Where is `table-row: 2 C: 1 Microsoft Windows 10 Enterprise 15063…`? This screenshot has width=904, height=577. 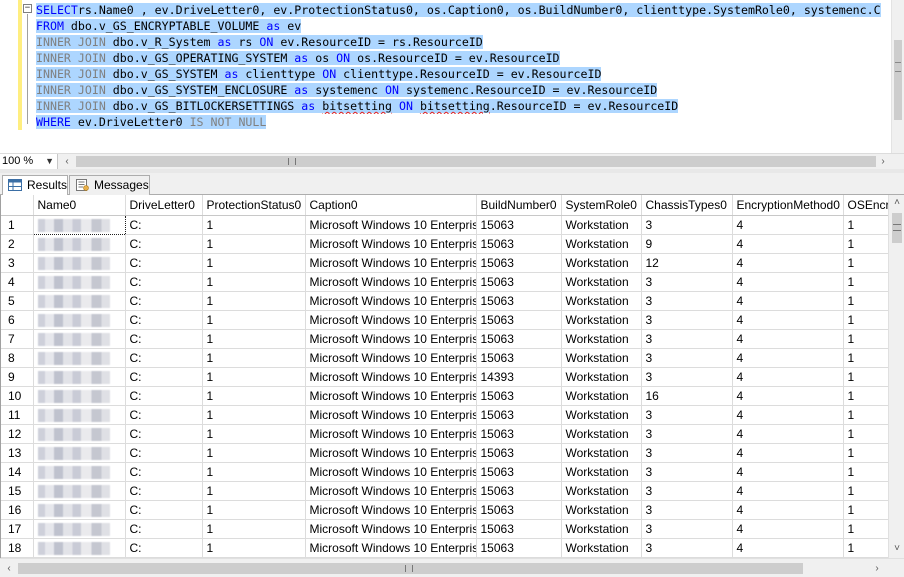
table-row: 2 C: 1 Microsoft Windows 10 Enterprise 15063… is located at coordinates (444, 244).